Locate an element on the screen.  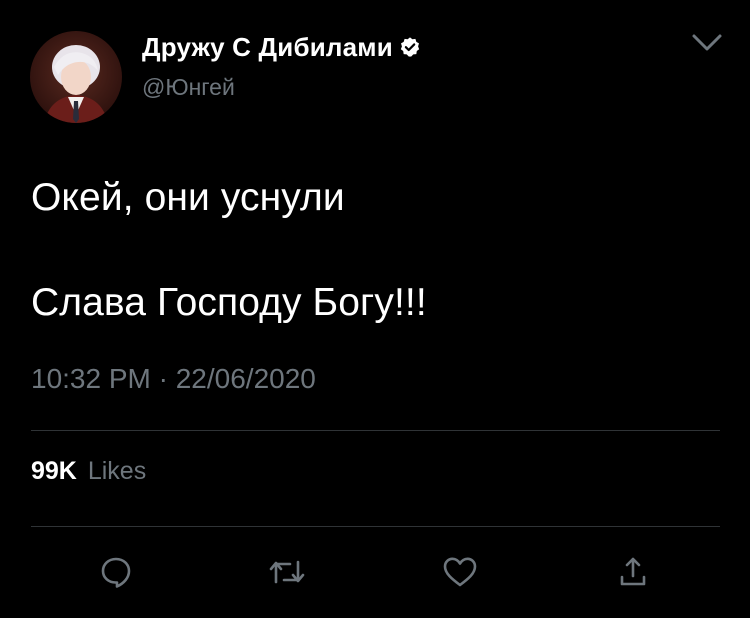
likes-label: Likes is located at coordinates (117, 471).